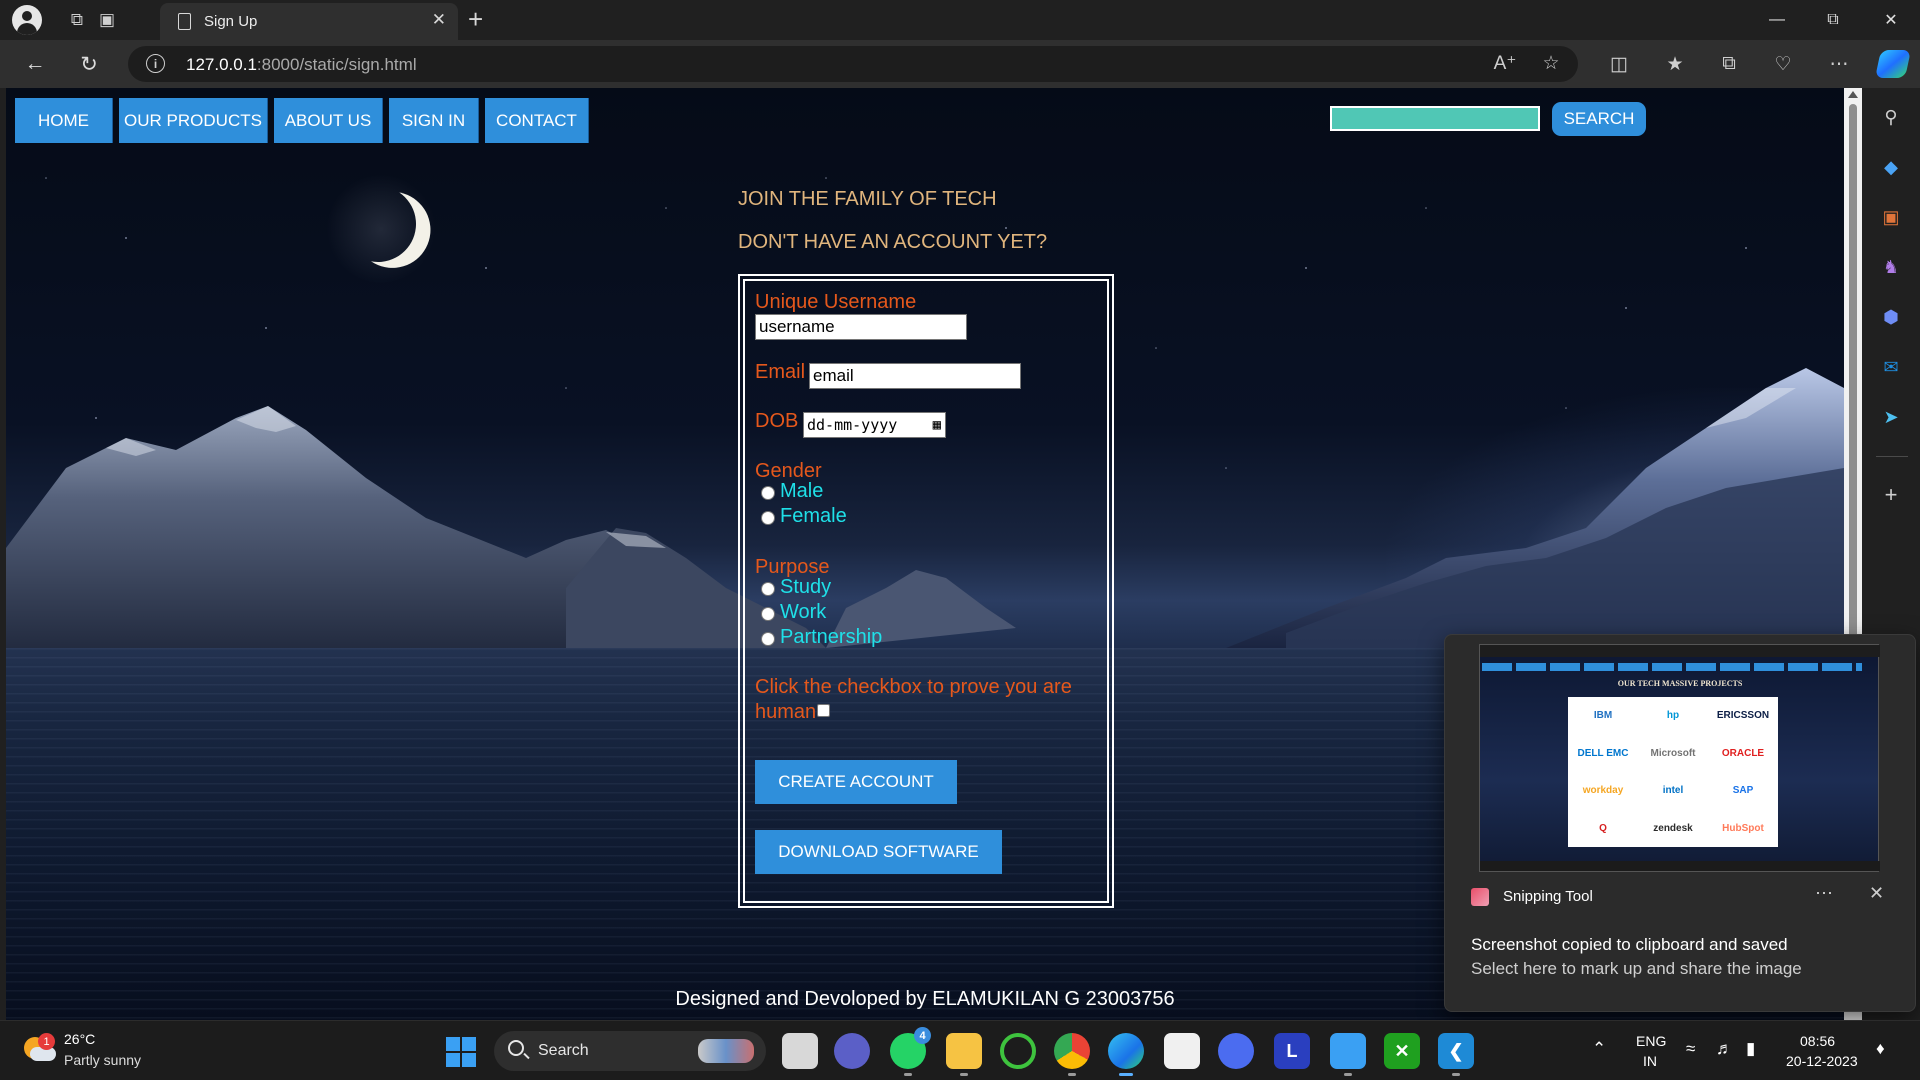 The width and height of the screenshot is (1920, 1080). Describe the element at coordinates (1724, 1049) in the screenshot. I see `volume-icon: ♬` at that location.